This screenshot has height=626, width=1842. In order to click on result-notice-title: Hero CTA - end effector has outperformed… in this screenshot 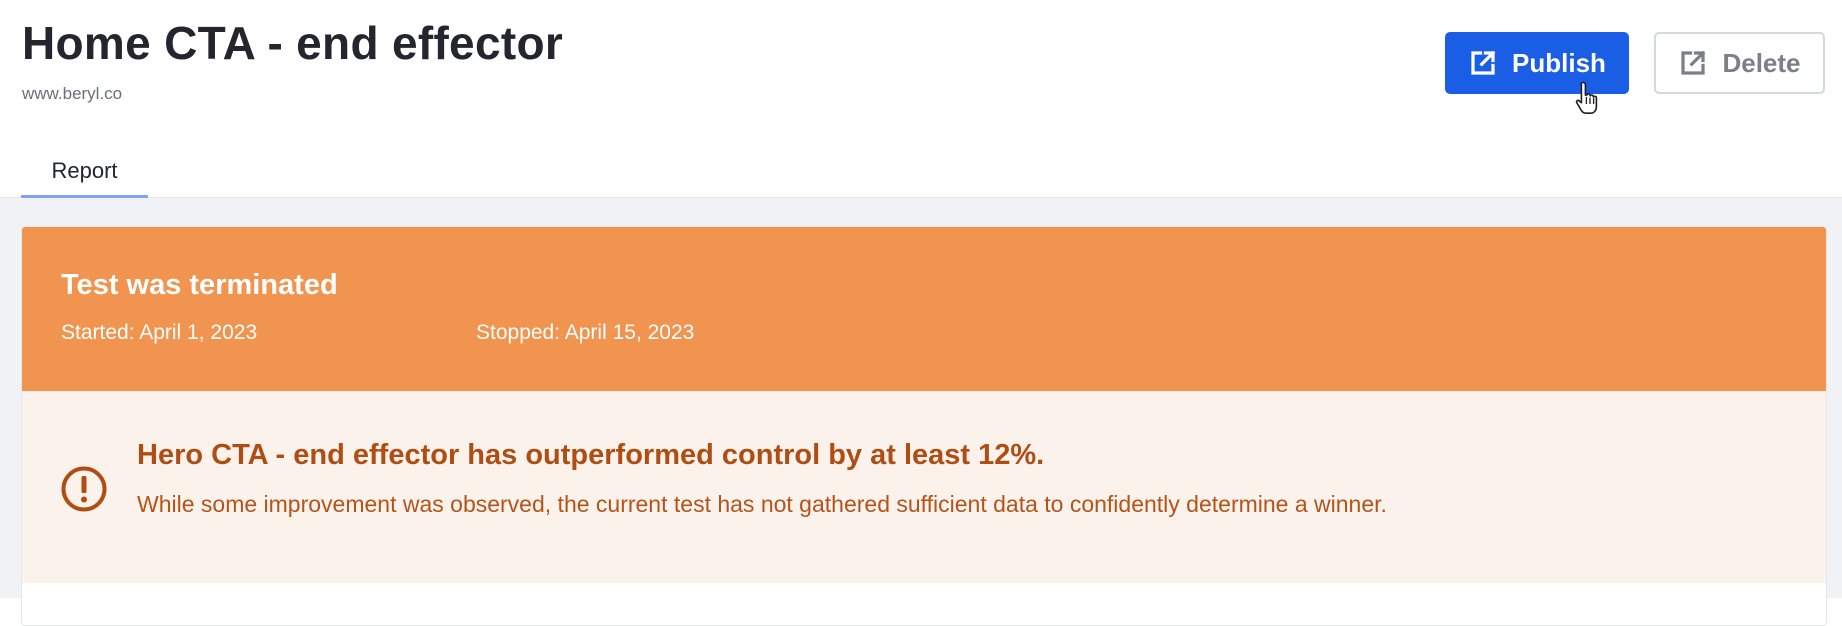, I will do `click(591, 455)`.